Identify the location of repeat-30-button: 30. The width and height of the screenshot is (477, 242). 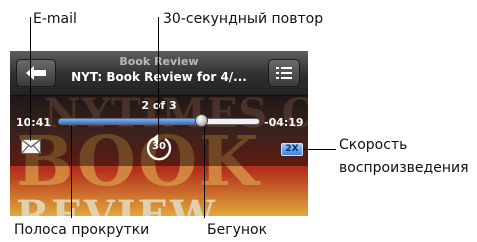
(159, 147).